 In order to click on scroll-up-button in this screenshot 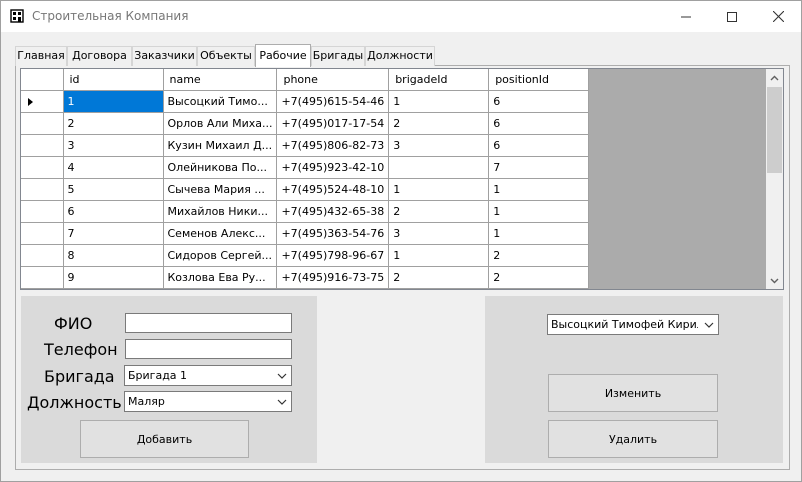, I will do `click(774, 77)`.